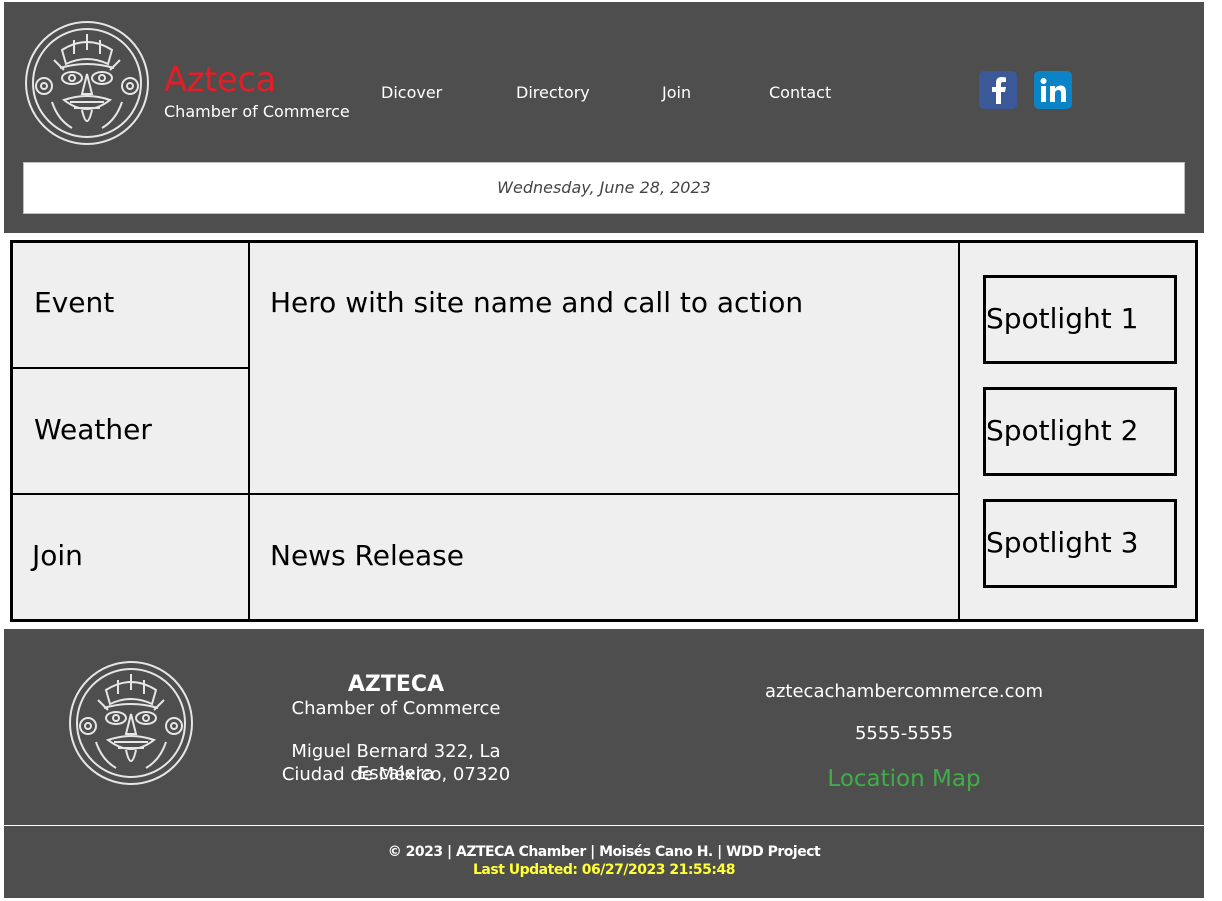 This screenshot has height=901, width=1222. Describe the element at coordinates (396, 774) in the screenshot. I see `footer-address-line2: Ciudad de México, 07320` at that location.